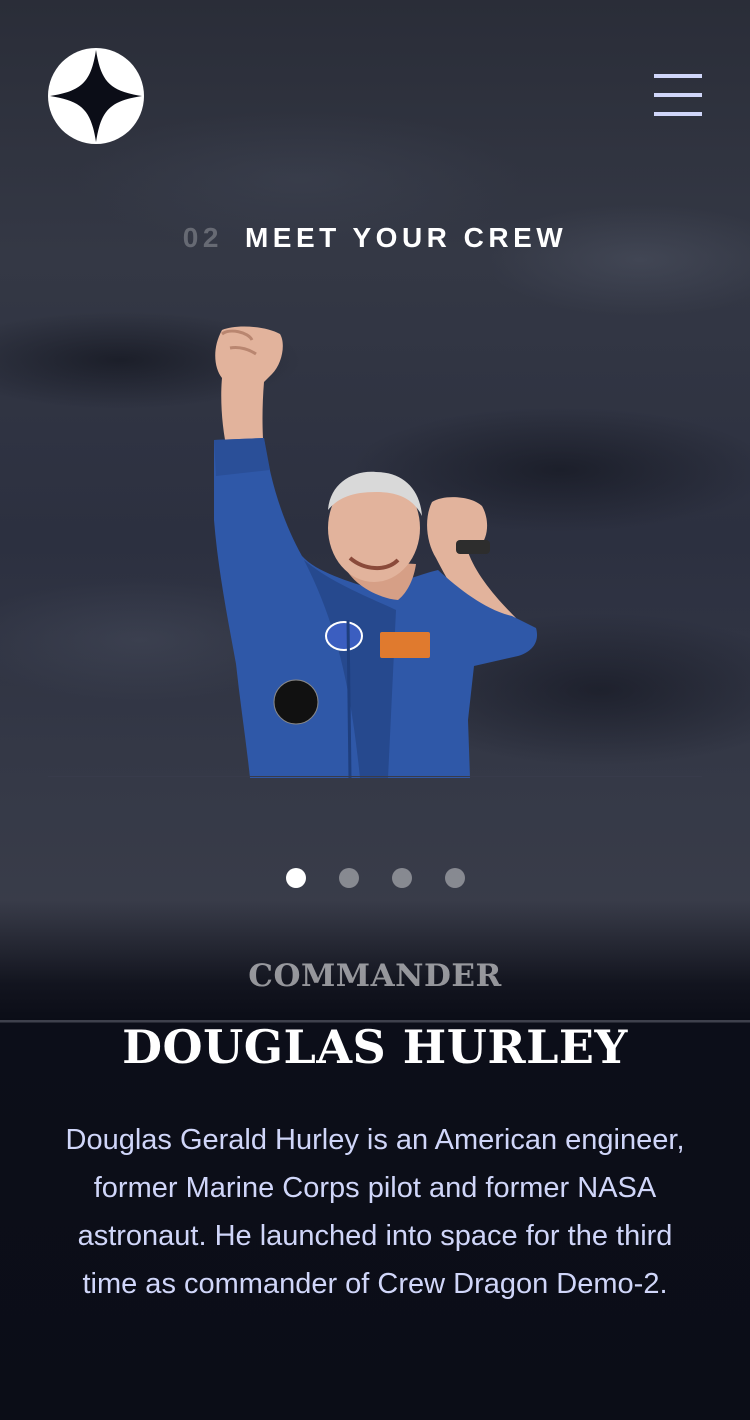  I want to click on page-heading: 02 MEET YOUR CREW, so click(375, 238).